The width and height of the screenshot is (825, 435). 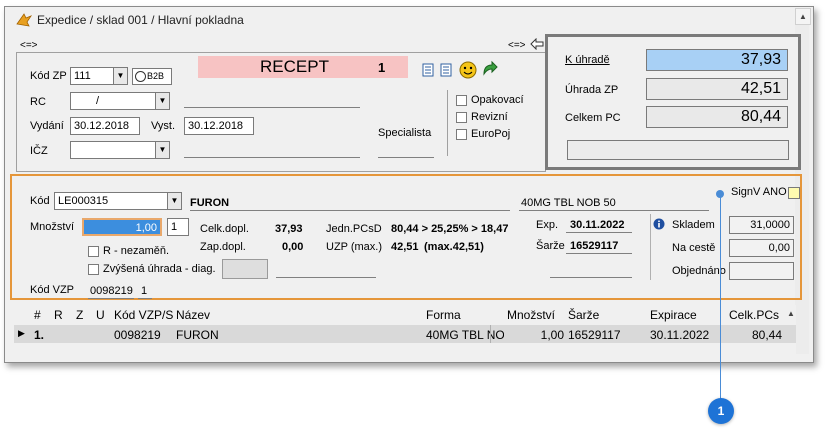 I want to click on mnozstvi-label: Množství, so click(x=52, y=227).